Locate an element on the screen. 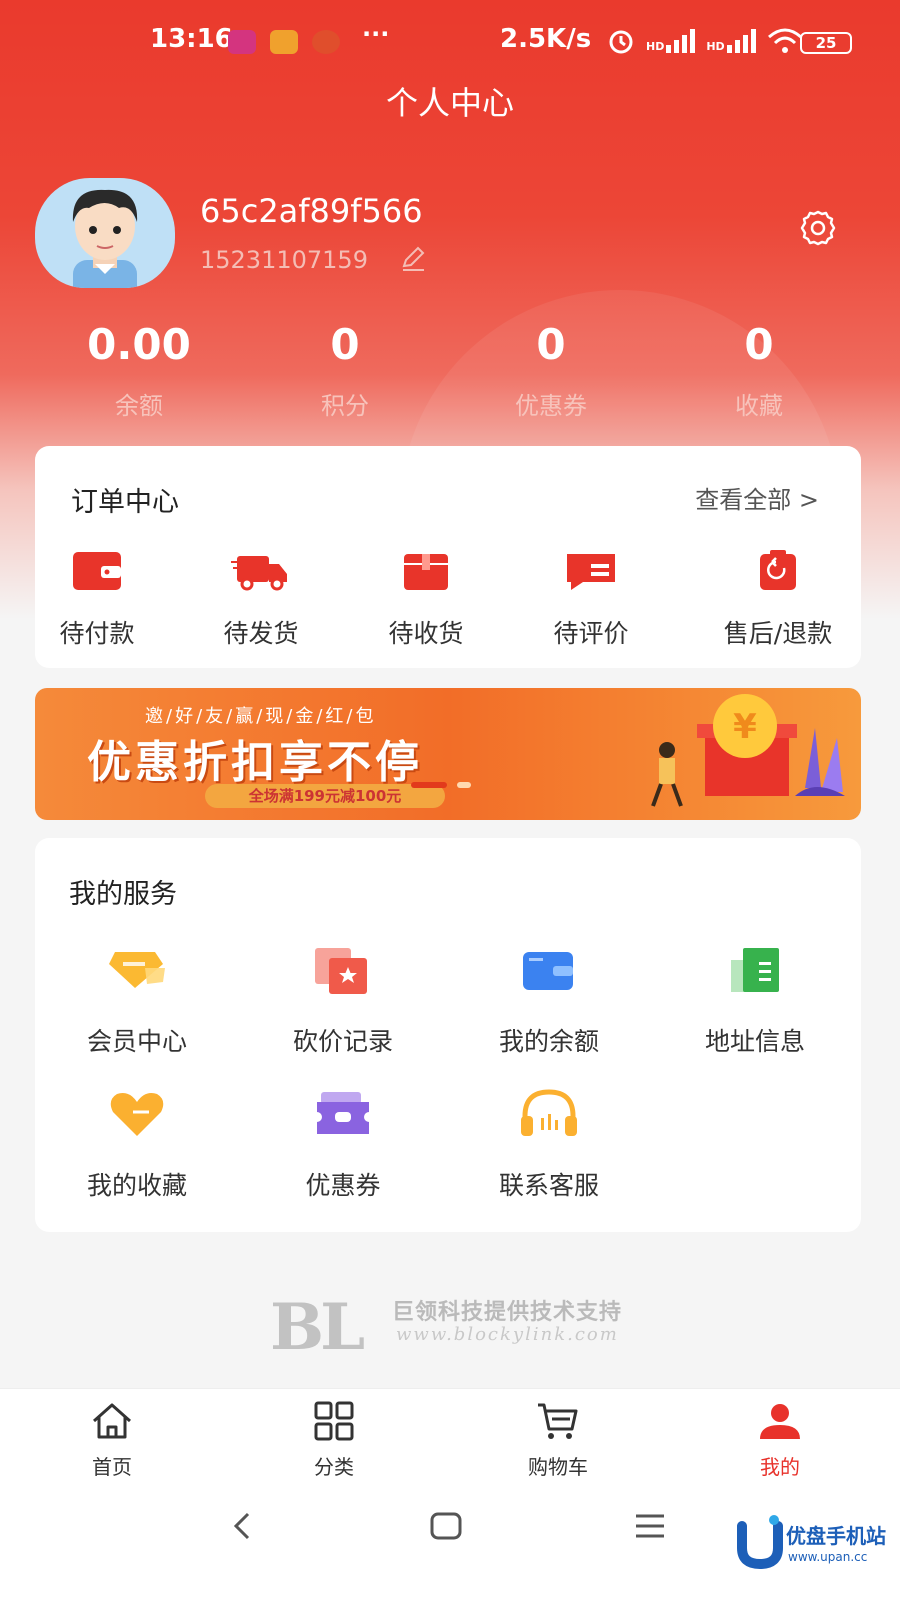 Image resolution: width=900 pixels, height=1600 pixels. status-time: 13:16 is located at coordinates (191, 39).